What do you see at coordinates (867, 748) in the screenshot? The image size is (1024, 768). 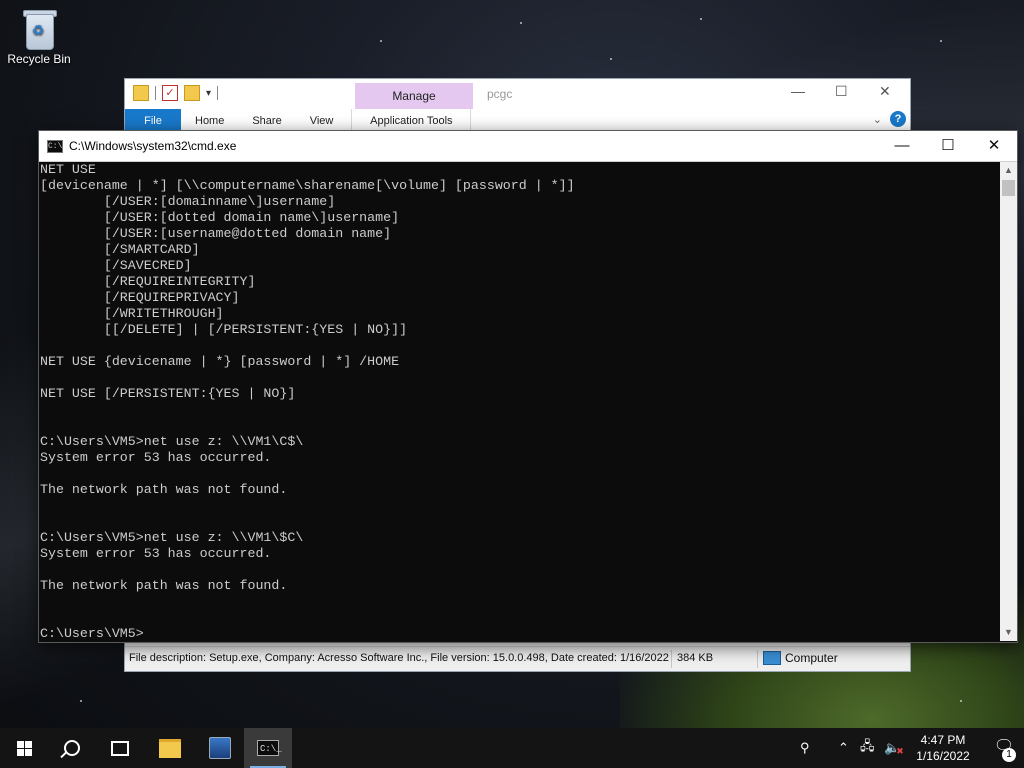 I see `network-icon: 🖧` at bounding box center [867, 748].